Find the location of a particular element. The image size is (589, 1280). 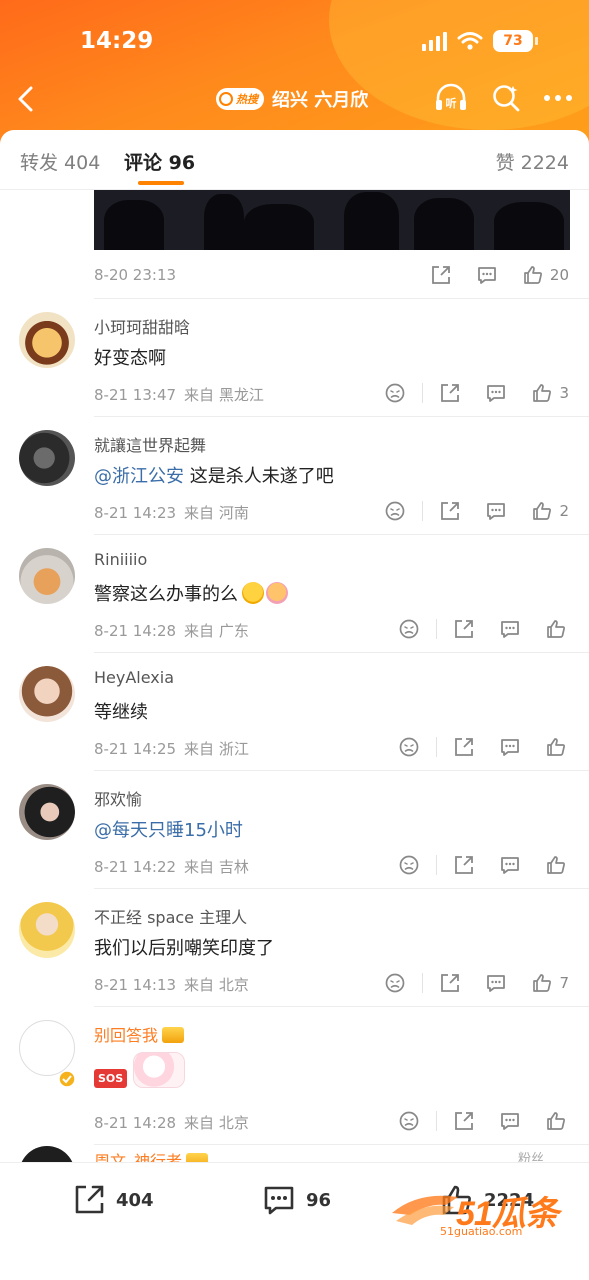

comment-location: 来自 浙江 is located at coordinates (216, 749).